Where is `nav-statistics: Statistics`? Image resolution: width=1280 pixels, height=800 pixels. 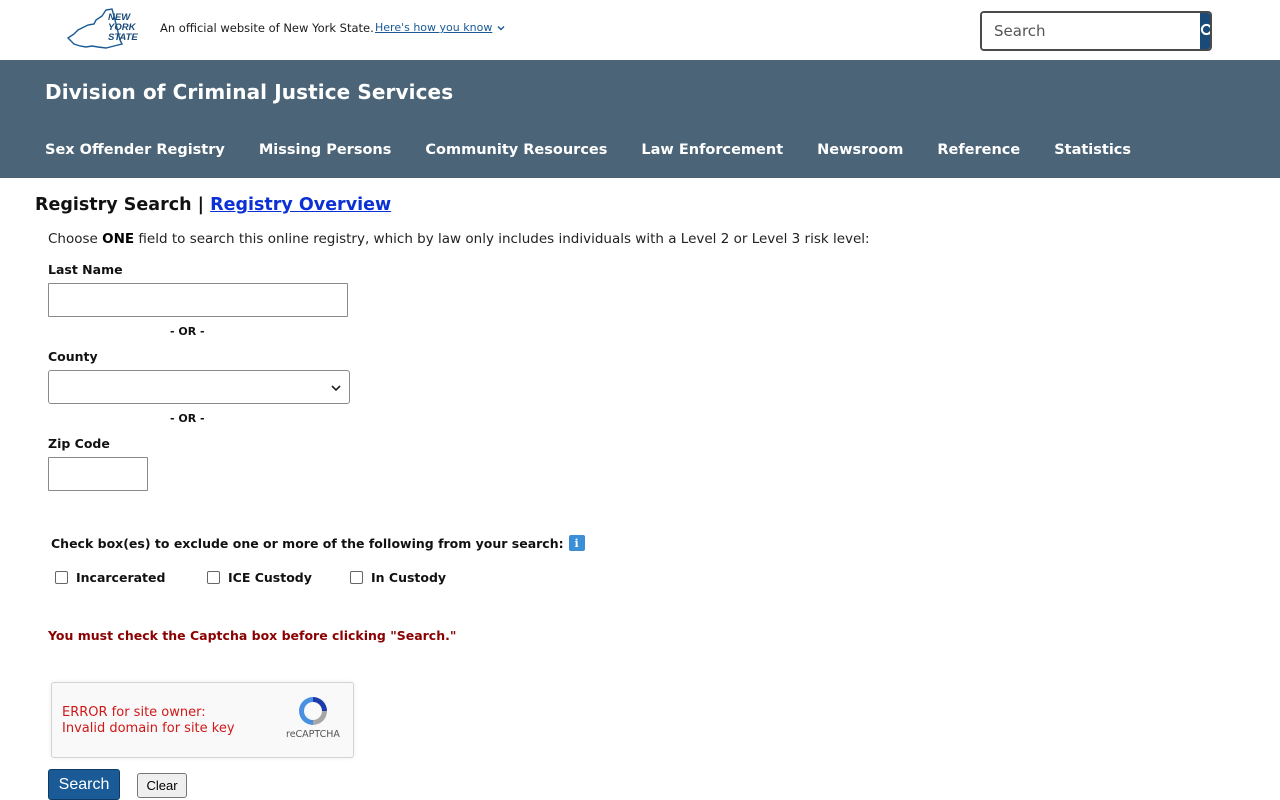 nav-statistics: Statistics is located at coordinates (1092, 150).